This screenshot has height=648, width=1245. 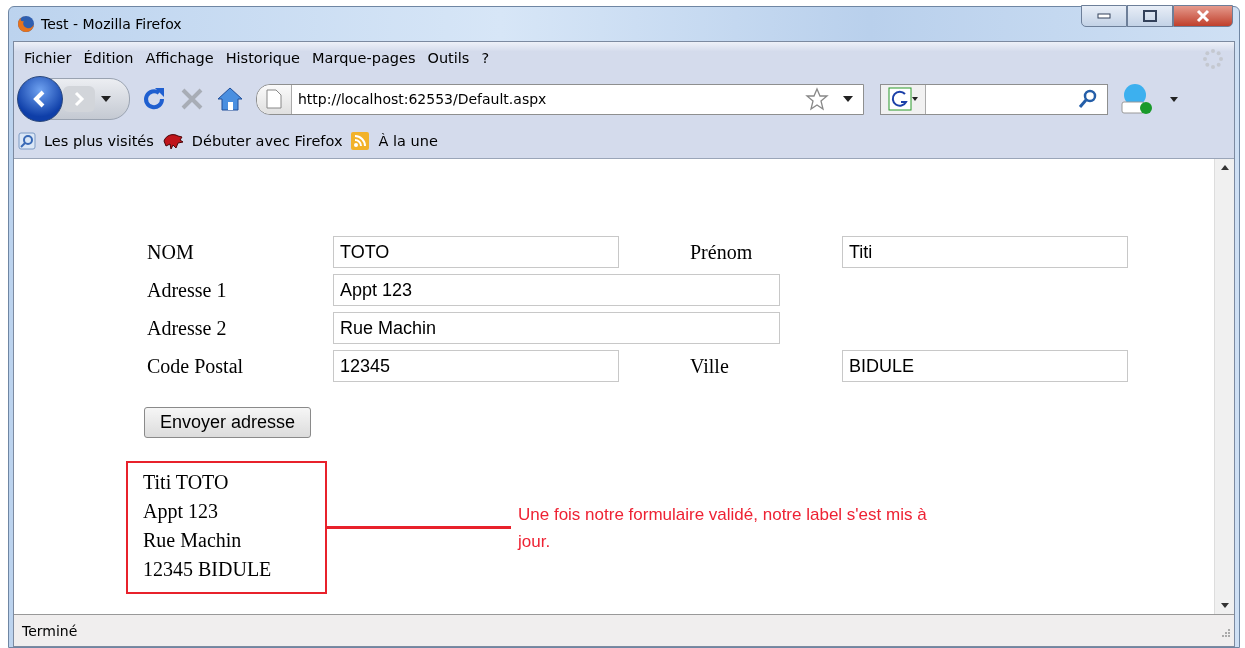 What do you see at coordinates (208, 569) in the screenshot?
I see `output-line: 12345 BIDULE` at bounding box center [208, 569].